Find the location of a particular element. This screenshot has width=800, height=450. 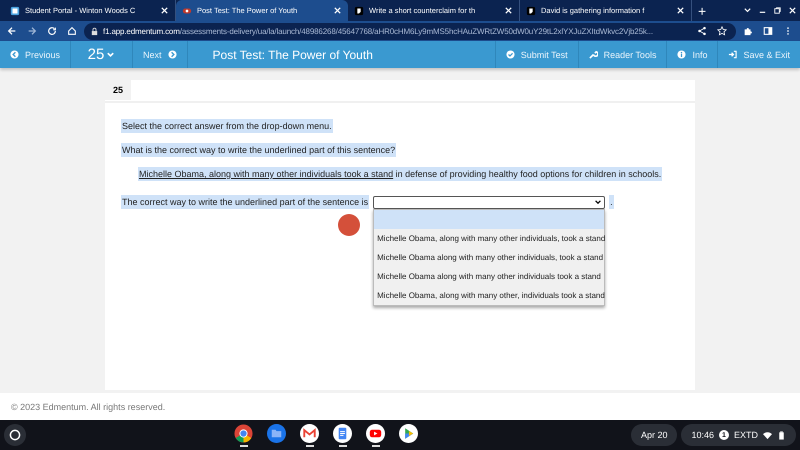

question-number: 25 is located at coordinates (118, 90).